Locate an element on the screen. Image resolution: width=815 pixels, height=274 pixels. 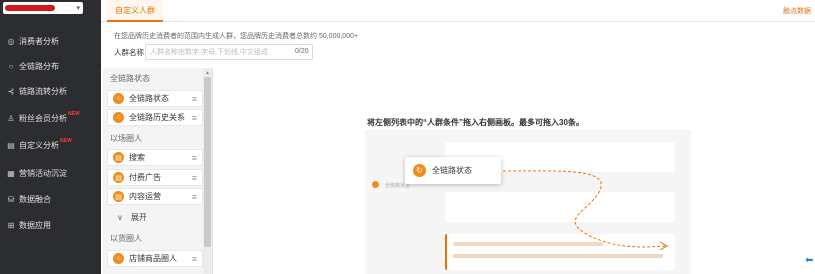
drag-path-arrow is located at coordinates (585, 210).